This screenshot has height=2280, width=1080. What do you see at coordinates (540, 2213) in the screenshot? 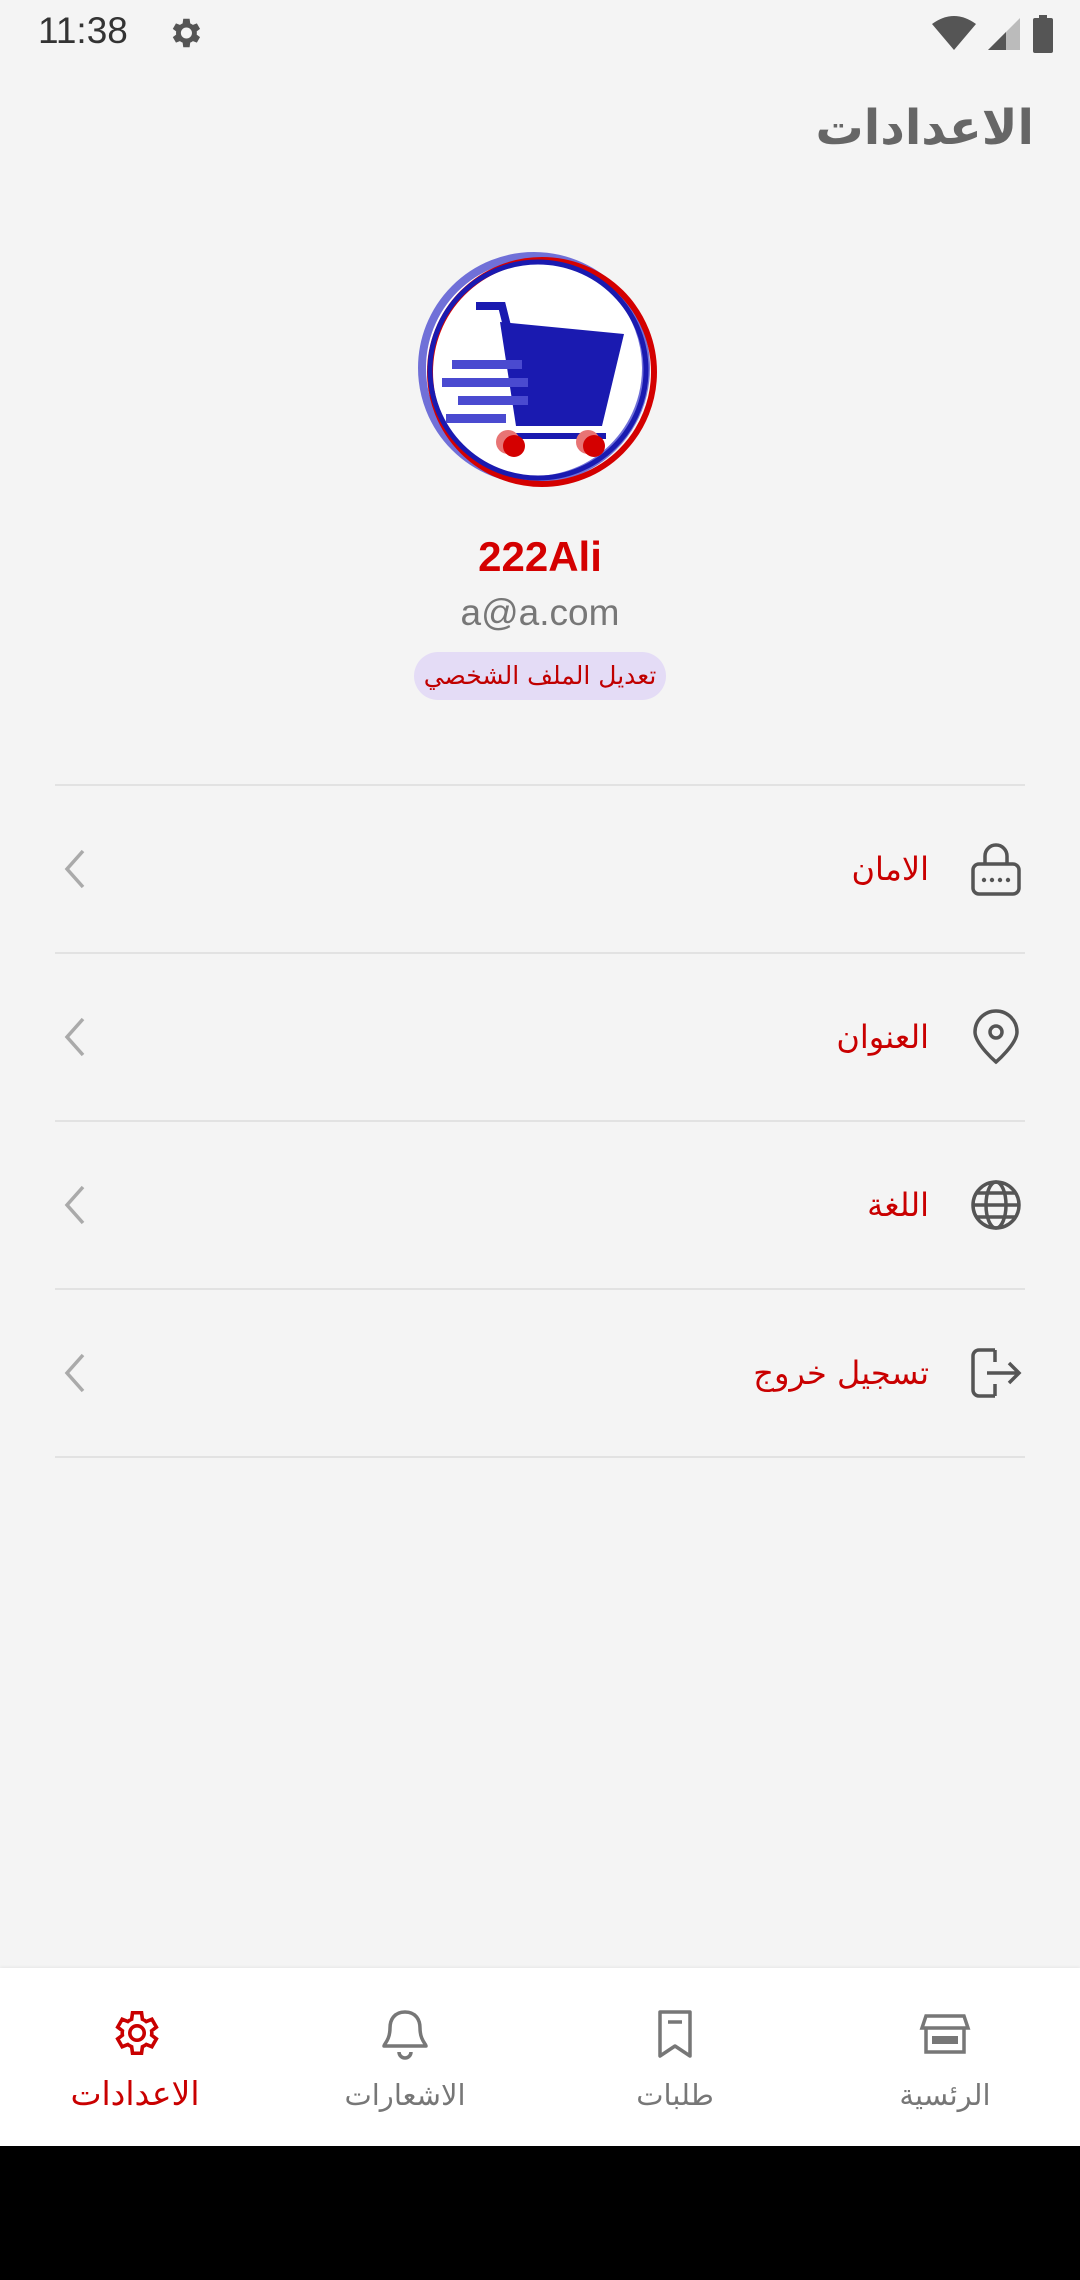
I see `system-navigation-bar` at bounding box center [540, 2213].